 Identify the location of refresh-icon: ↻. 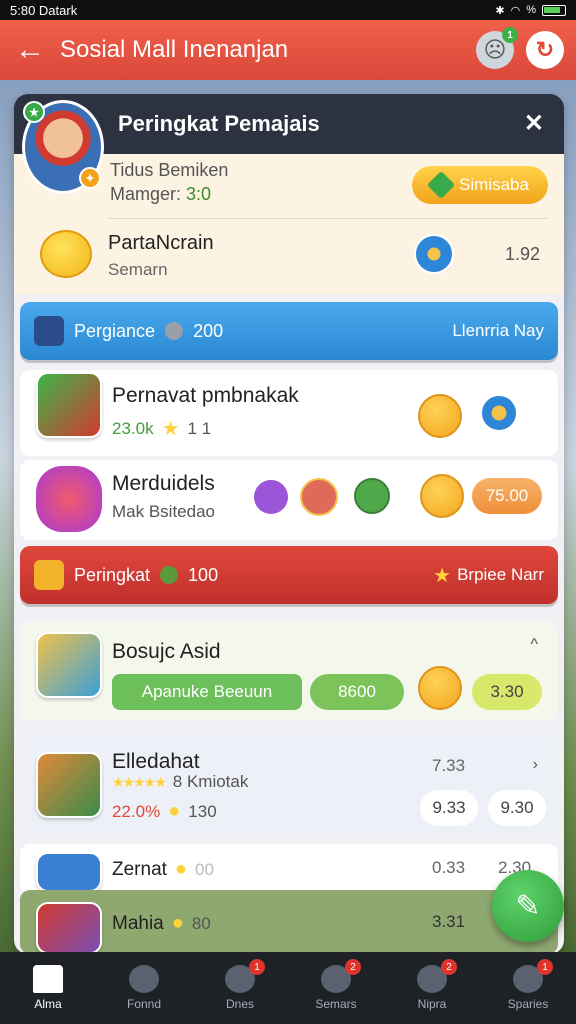
(545, 49).